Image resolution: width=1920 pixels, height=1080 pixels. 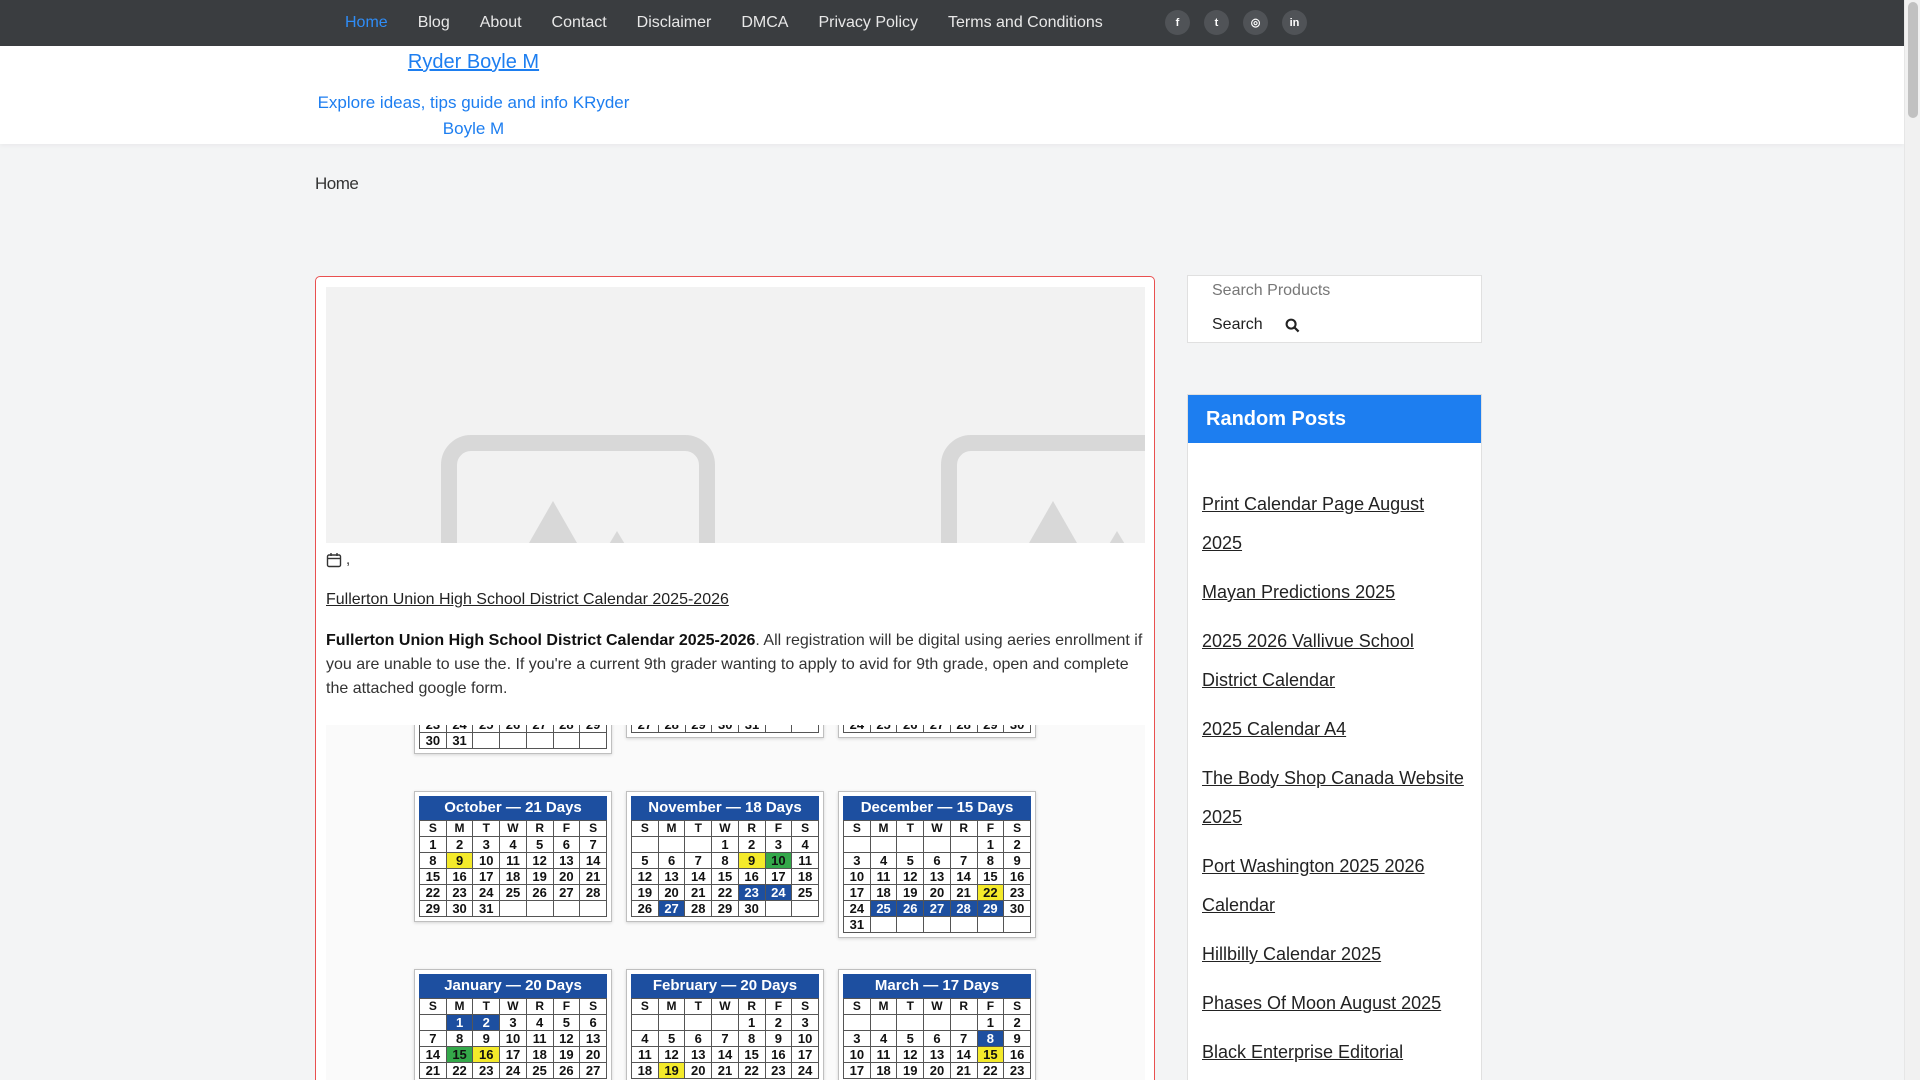 I want to click on nav-item-contact: Contact, so click(x=579, y=23).